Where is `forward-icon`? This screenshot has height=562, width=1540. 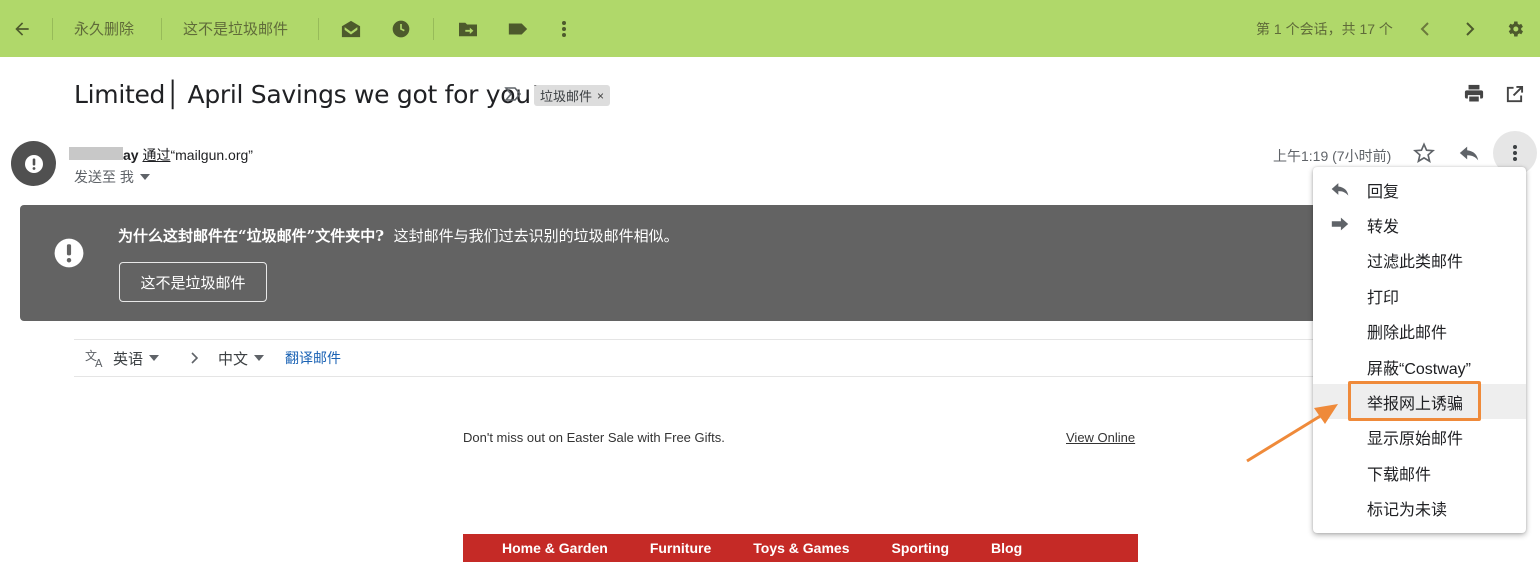 forward-icon is located at coordinates (1340, 224).